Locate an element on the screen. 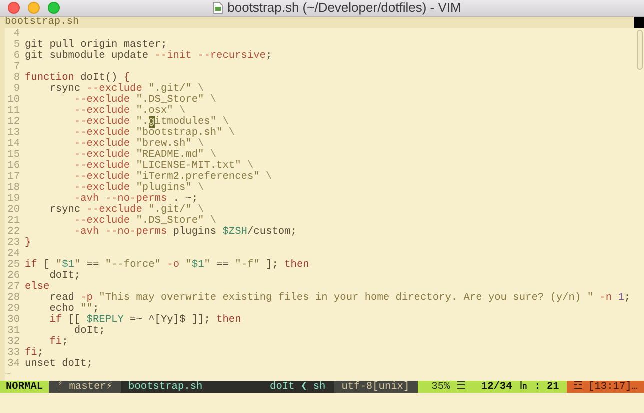  code-line: if [ "$1" == "--force" -o "$1" == "-f" ]; then is located at coordinates (167, 265).